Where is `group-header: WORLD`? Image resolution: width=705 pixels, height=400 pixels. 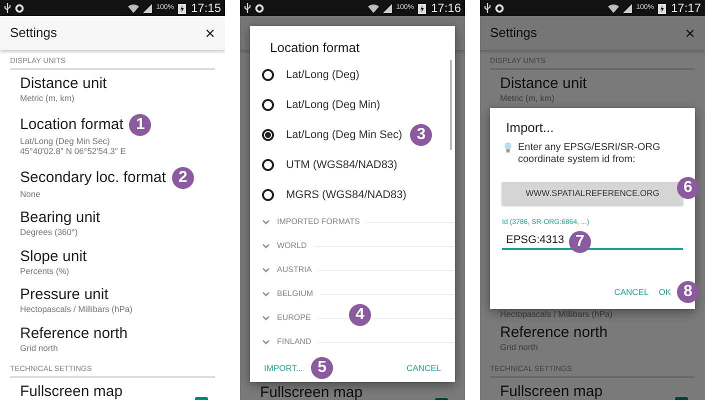 group-header: WORLD is located at coordinates (292, 246).